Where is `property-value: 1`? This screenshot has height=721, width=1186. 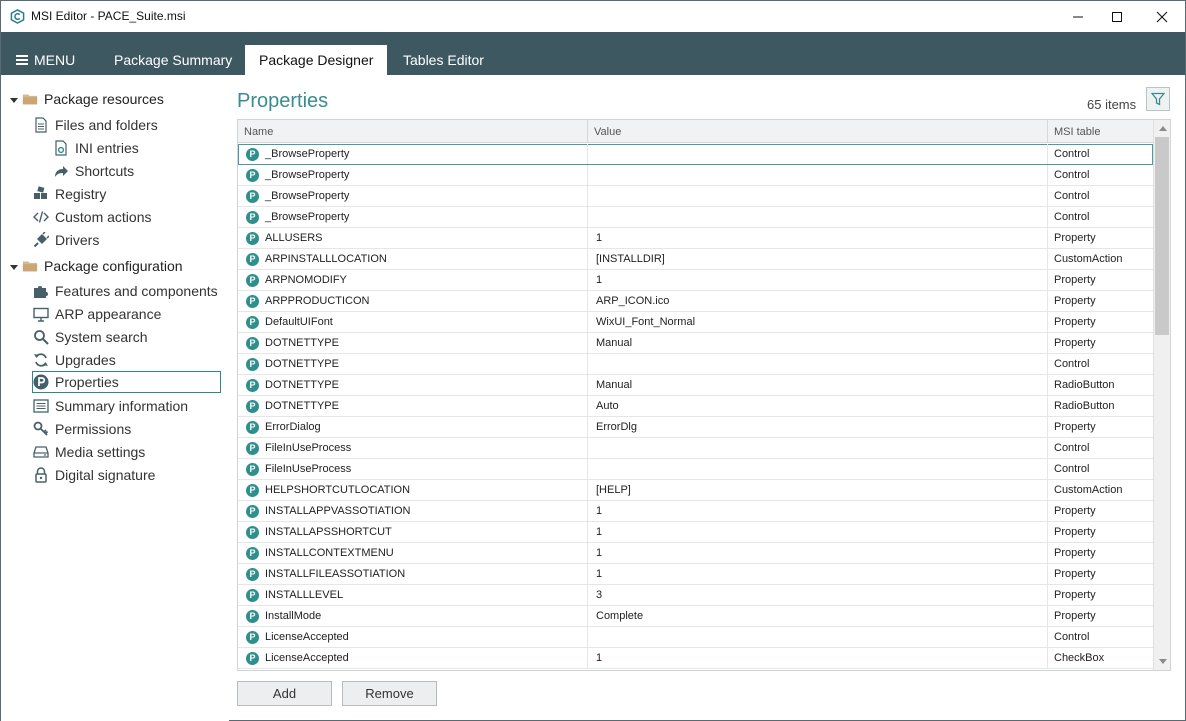
property-value: 1 is located at coordinates (818, 238).